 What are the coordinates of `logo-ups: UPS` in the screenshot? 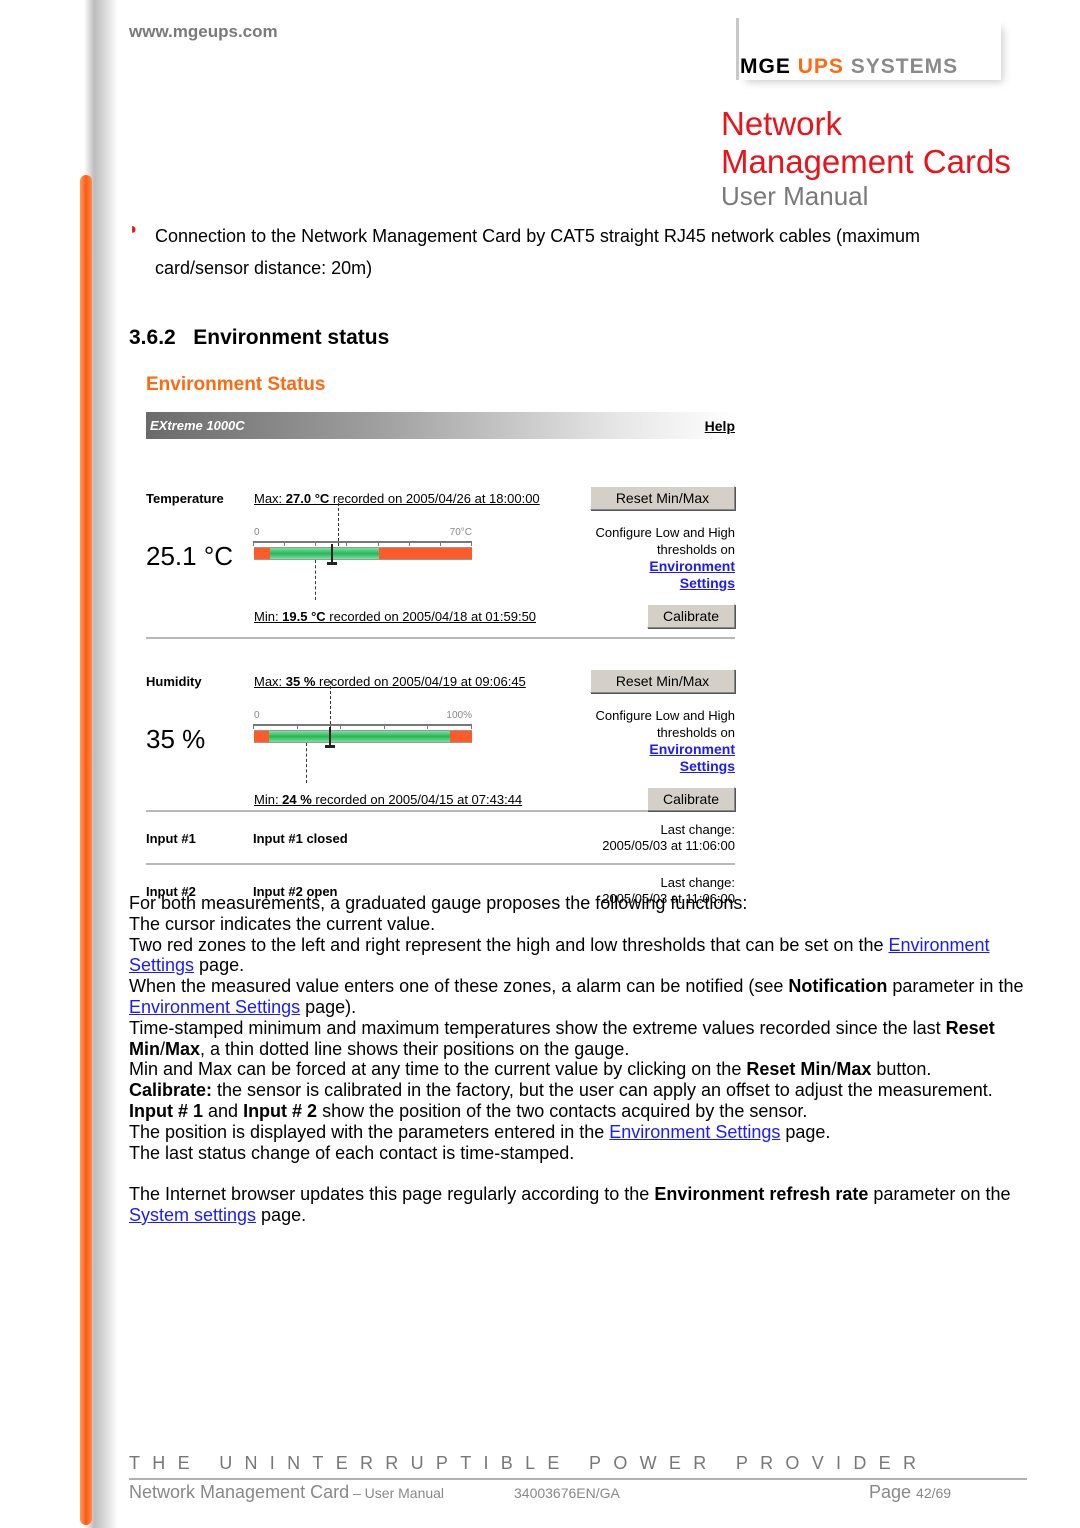 It's located at (820, 66).